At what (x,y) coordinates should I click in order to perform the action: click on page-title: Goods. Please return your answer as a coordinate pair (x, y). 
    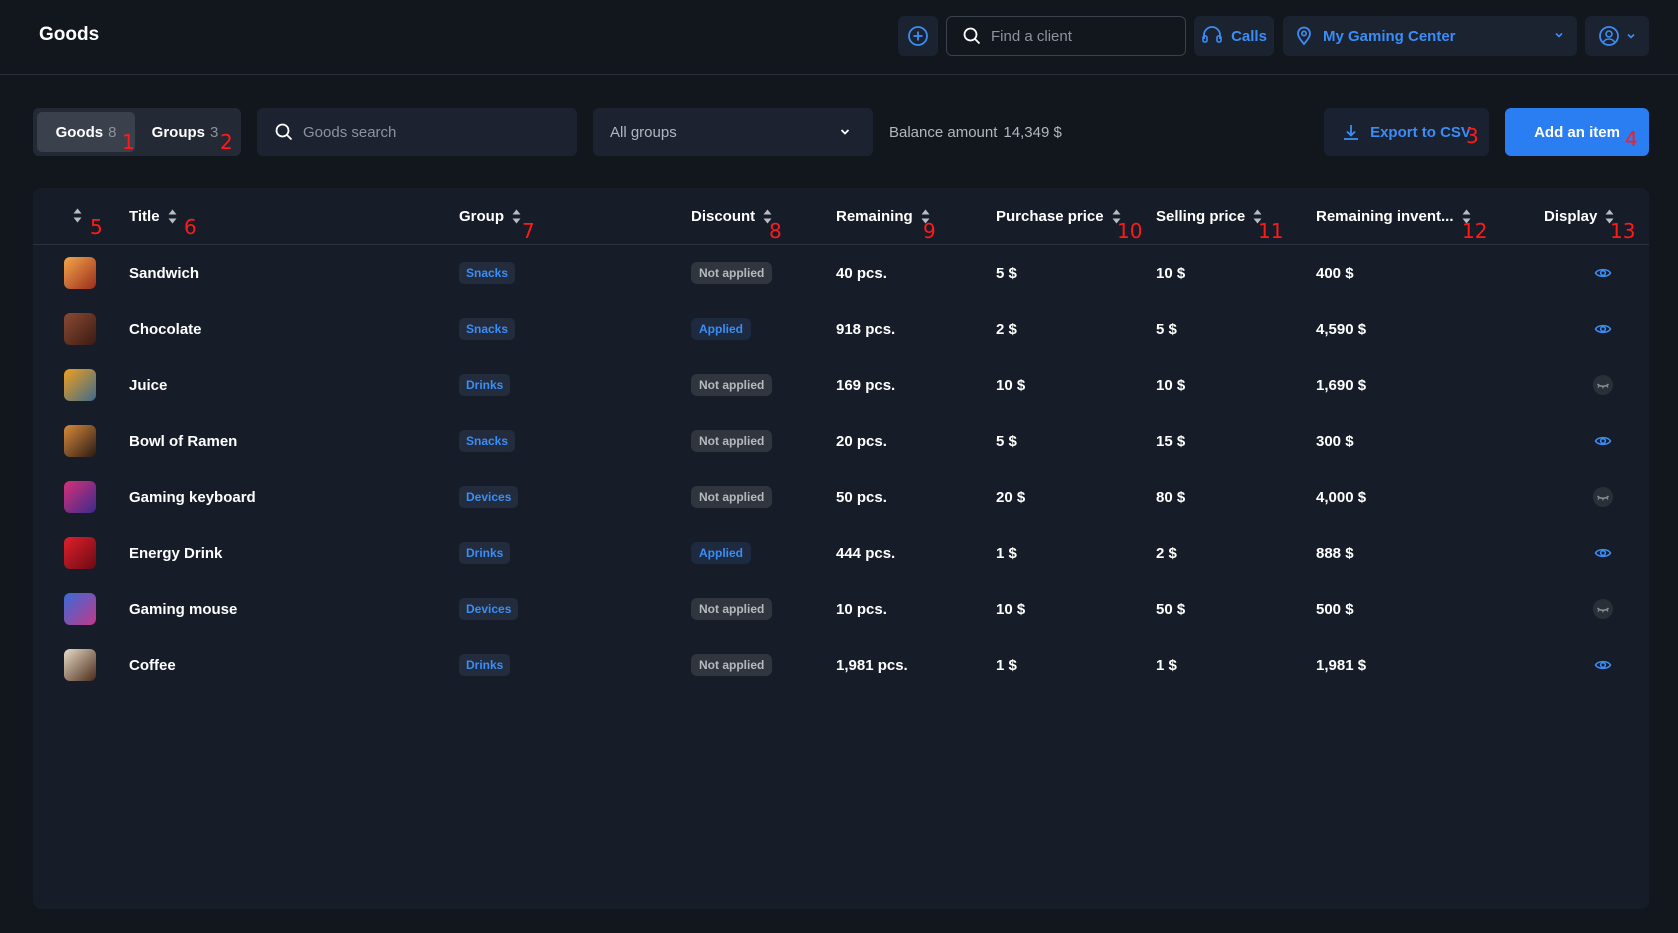
    Looking at the image, I should click on (69, 34).